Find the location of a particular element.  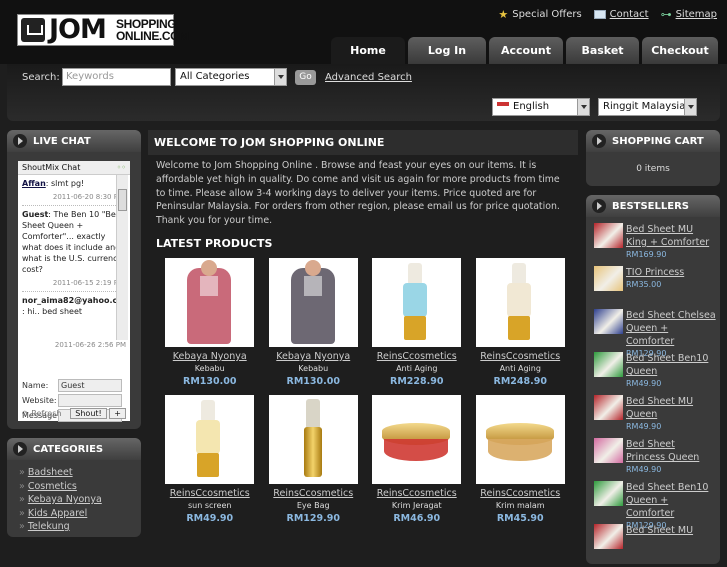

product-price: RM129.90 is located at coordinates (313, 518).